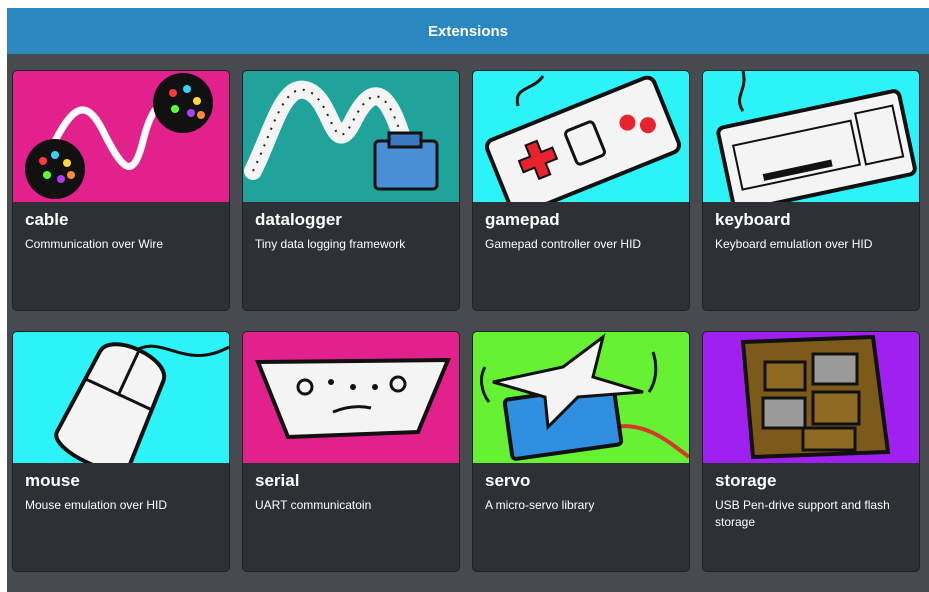 This screenshot has height=592, width=929. I want to click on keyboard-icon, so click(811, 136).